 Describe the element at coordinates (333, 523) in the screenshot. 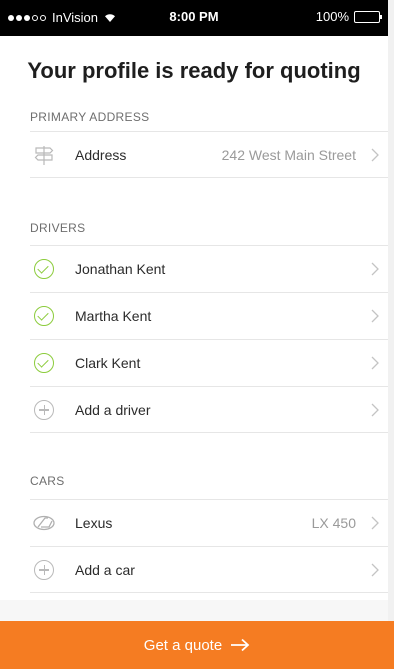

I see `car-model: LX 450` at that location.